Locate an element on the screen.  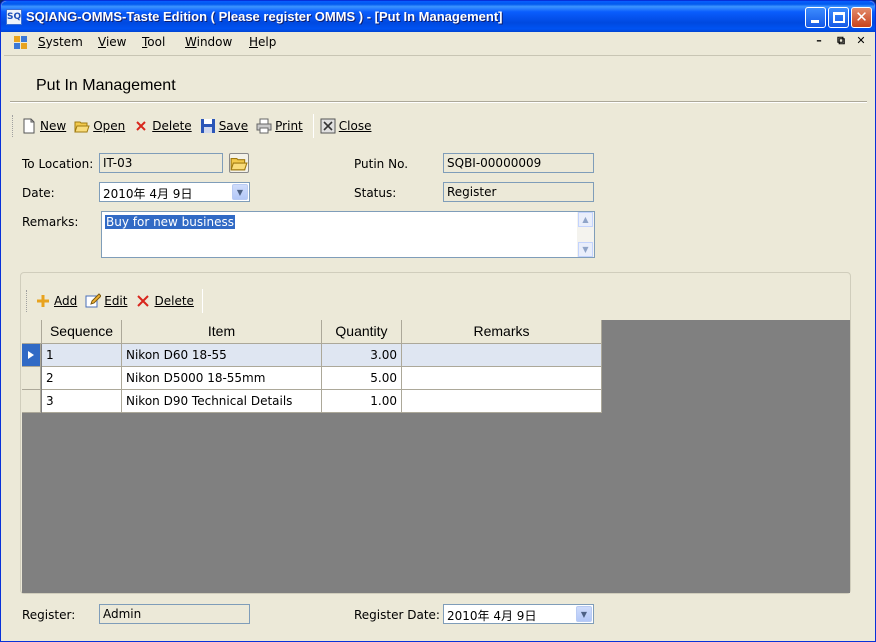
print-label: Print is located at coordinates (289, 126).